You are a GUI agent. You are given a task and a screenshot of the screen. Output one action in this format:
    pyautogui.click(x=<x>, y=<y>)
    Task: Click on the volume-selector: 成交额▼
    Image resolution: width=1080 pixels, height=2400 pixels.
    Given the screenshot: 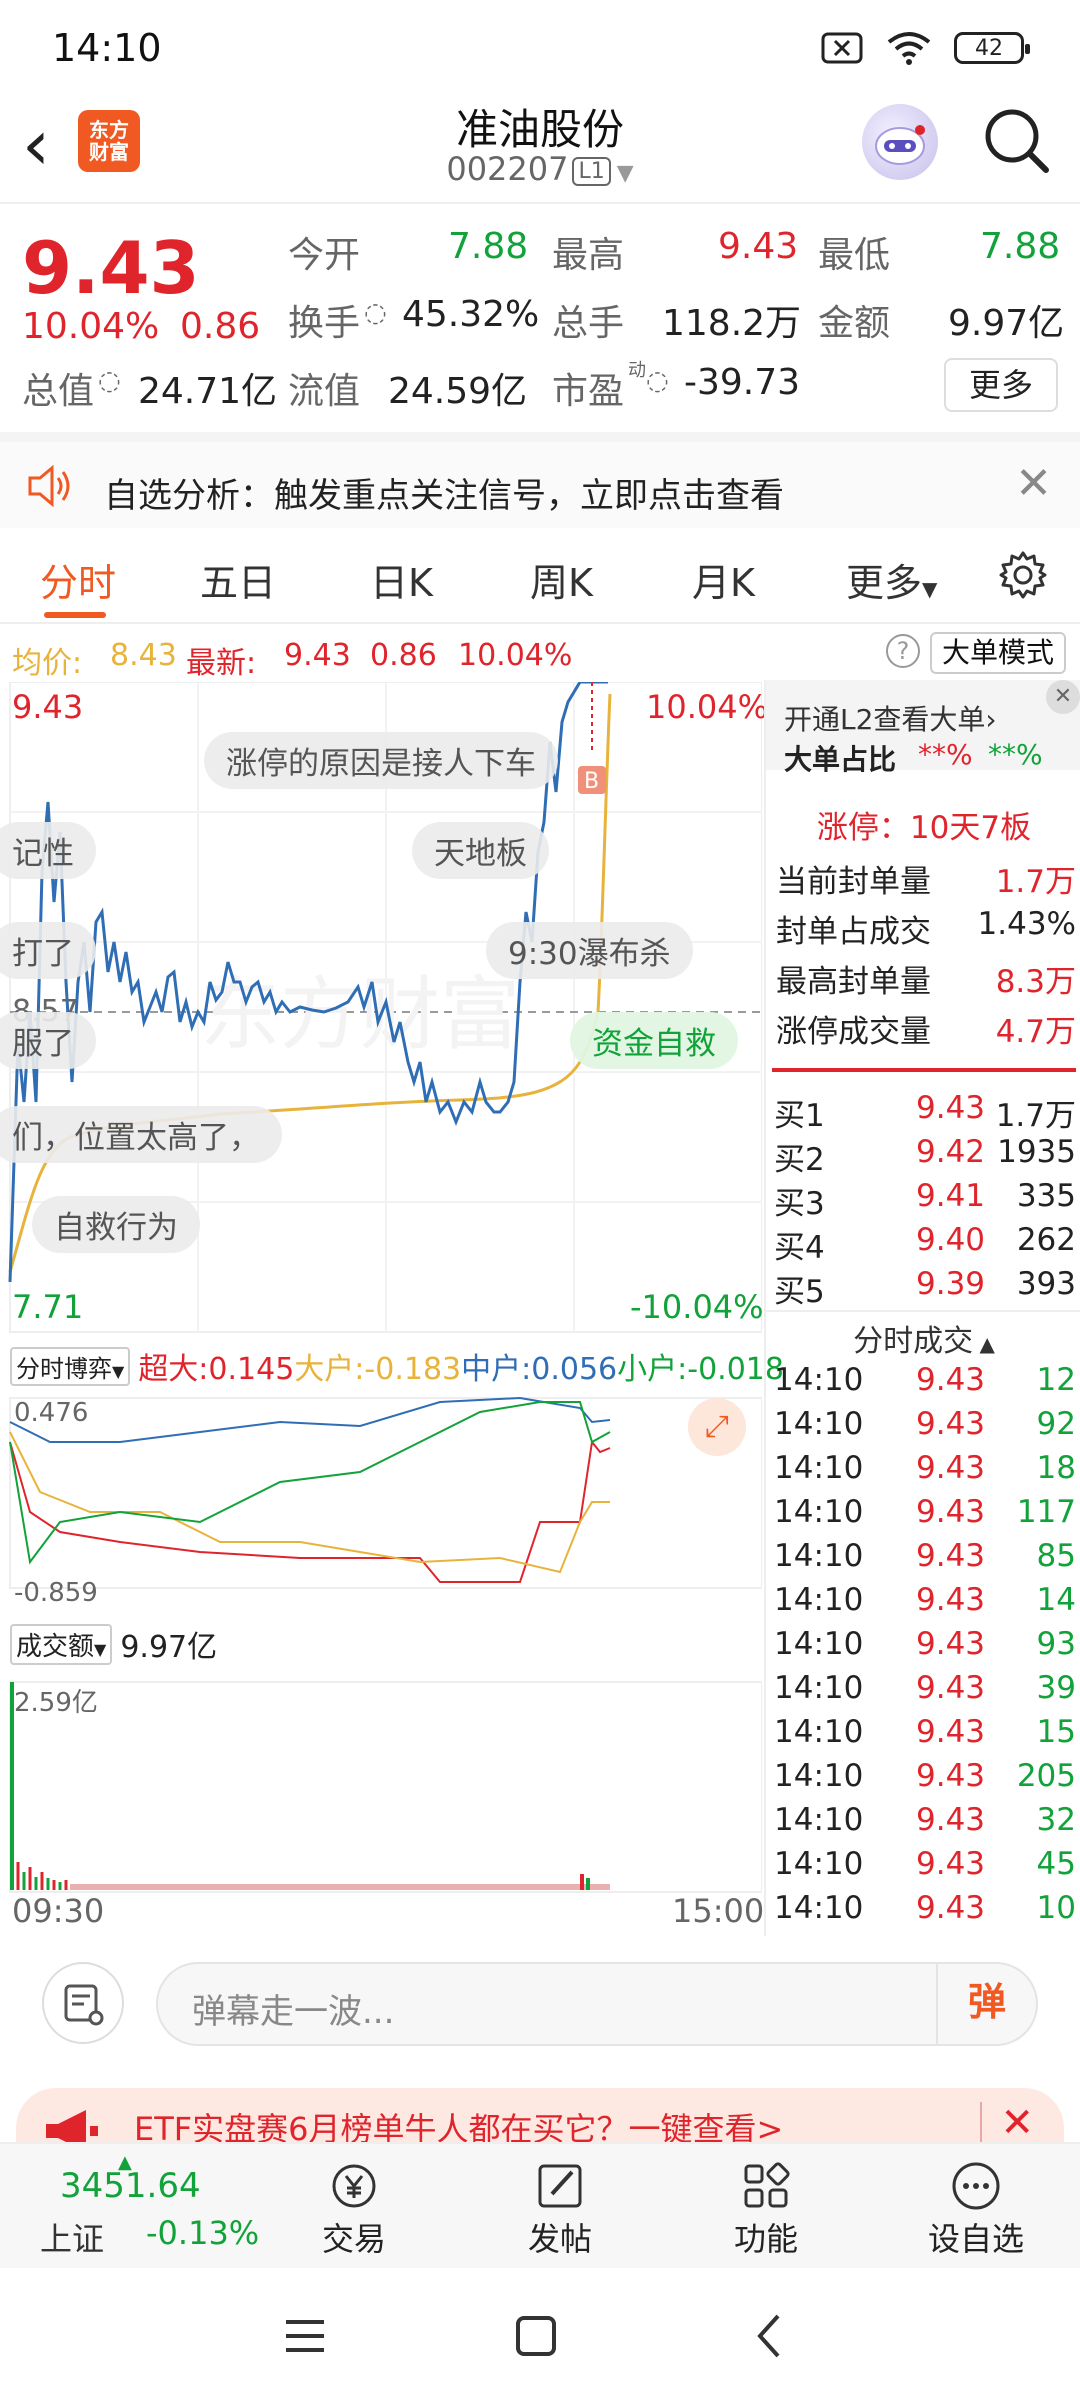 What is the action you would take?
    pyautogui.click(x=61, y=1644)
    